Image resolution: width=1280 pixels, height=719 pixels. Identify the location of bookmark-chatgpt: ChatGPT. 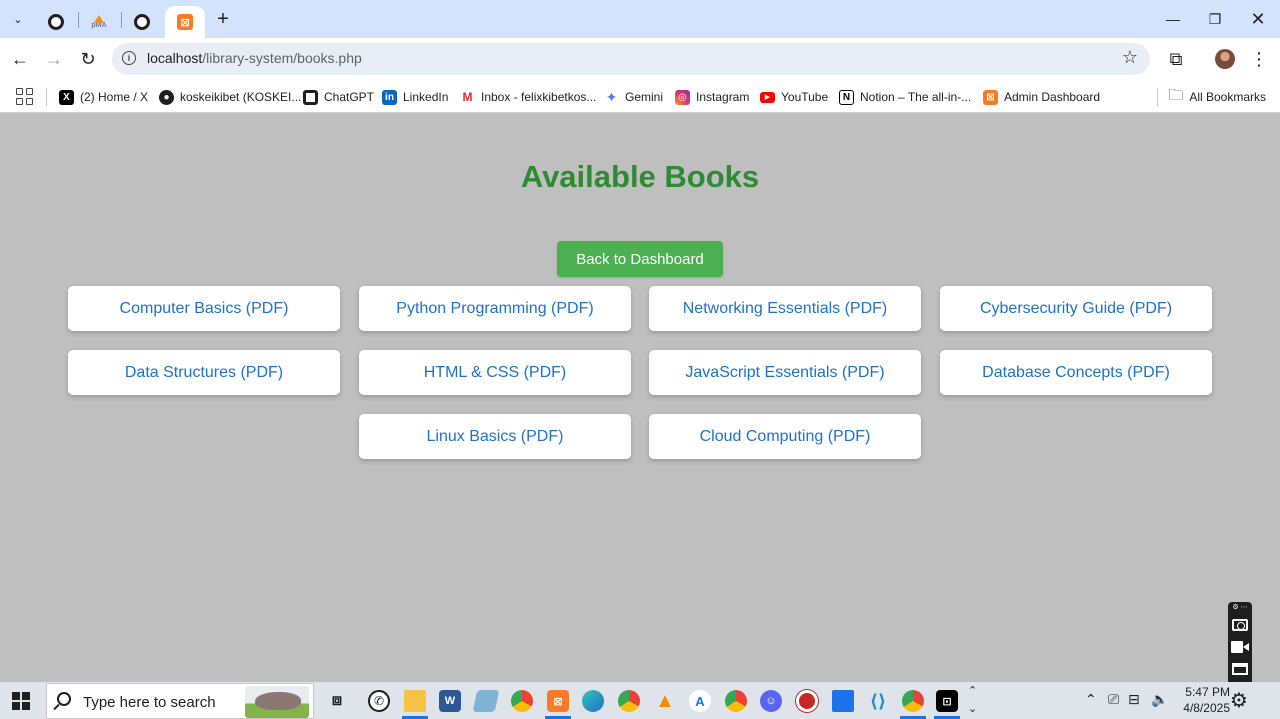
(338, 97).